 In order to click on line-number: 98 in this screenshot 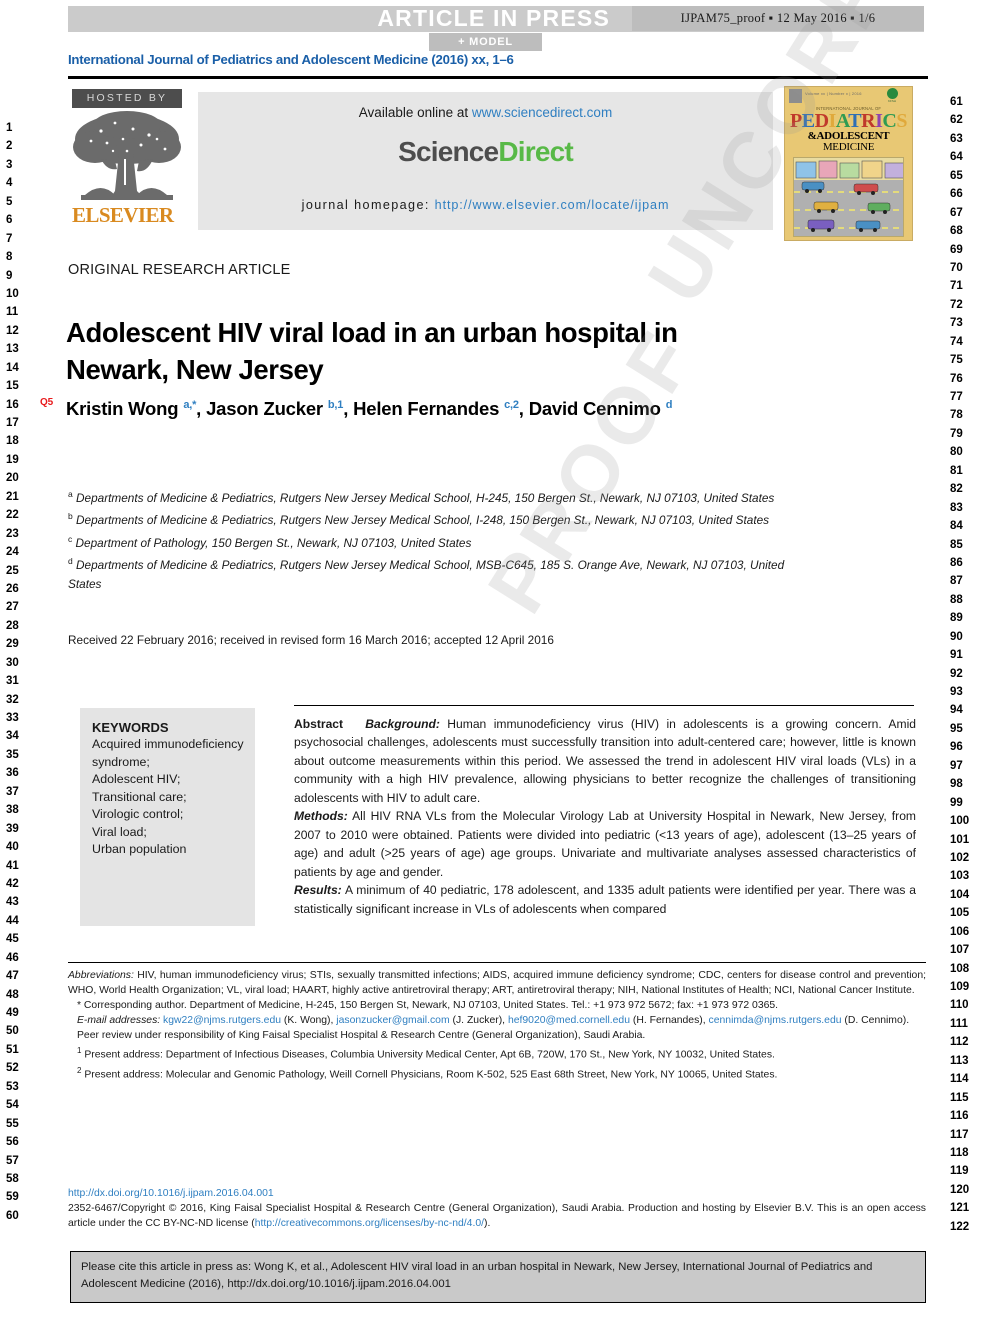, I will do `click(956, 784)`.